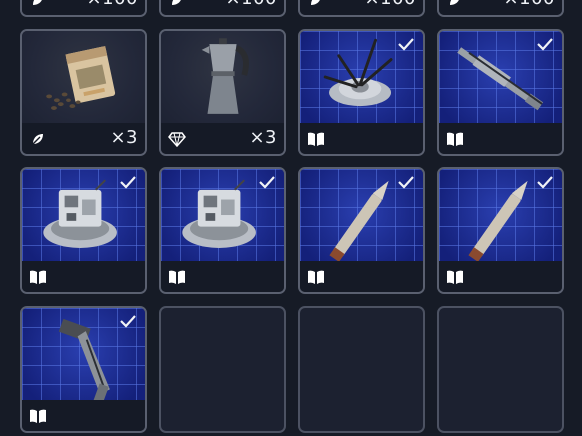 This screenshot has height=436, width=582. Describe the element at coordinates (177, 139) in the screenshot. I see `diamond-icon` at that location.